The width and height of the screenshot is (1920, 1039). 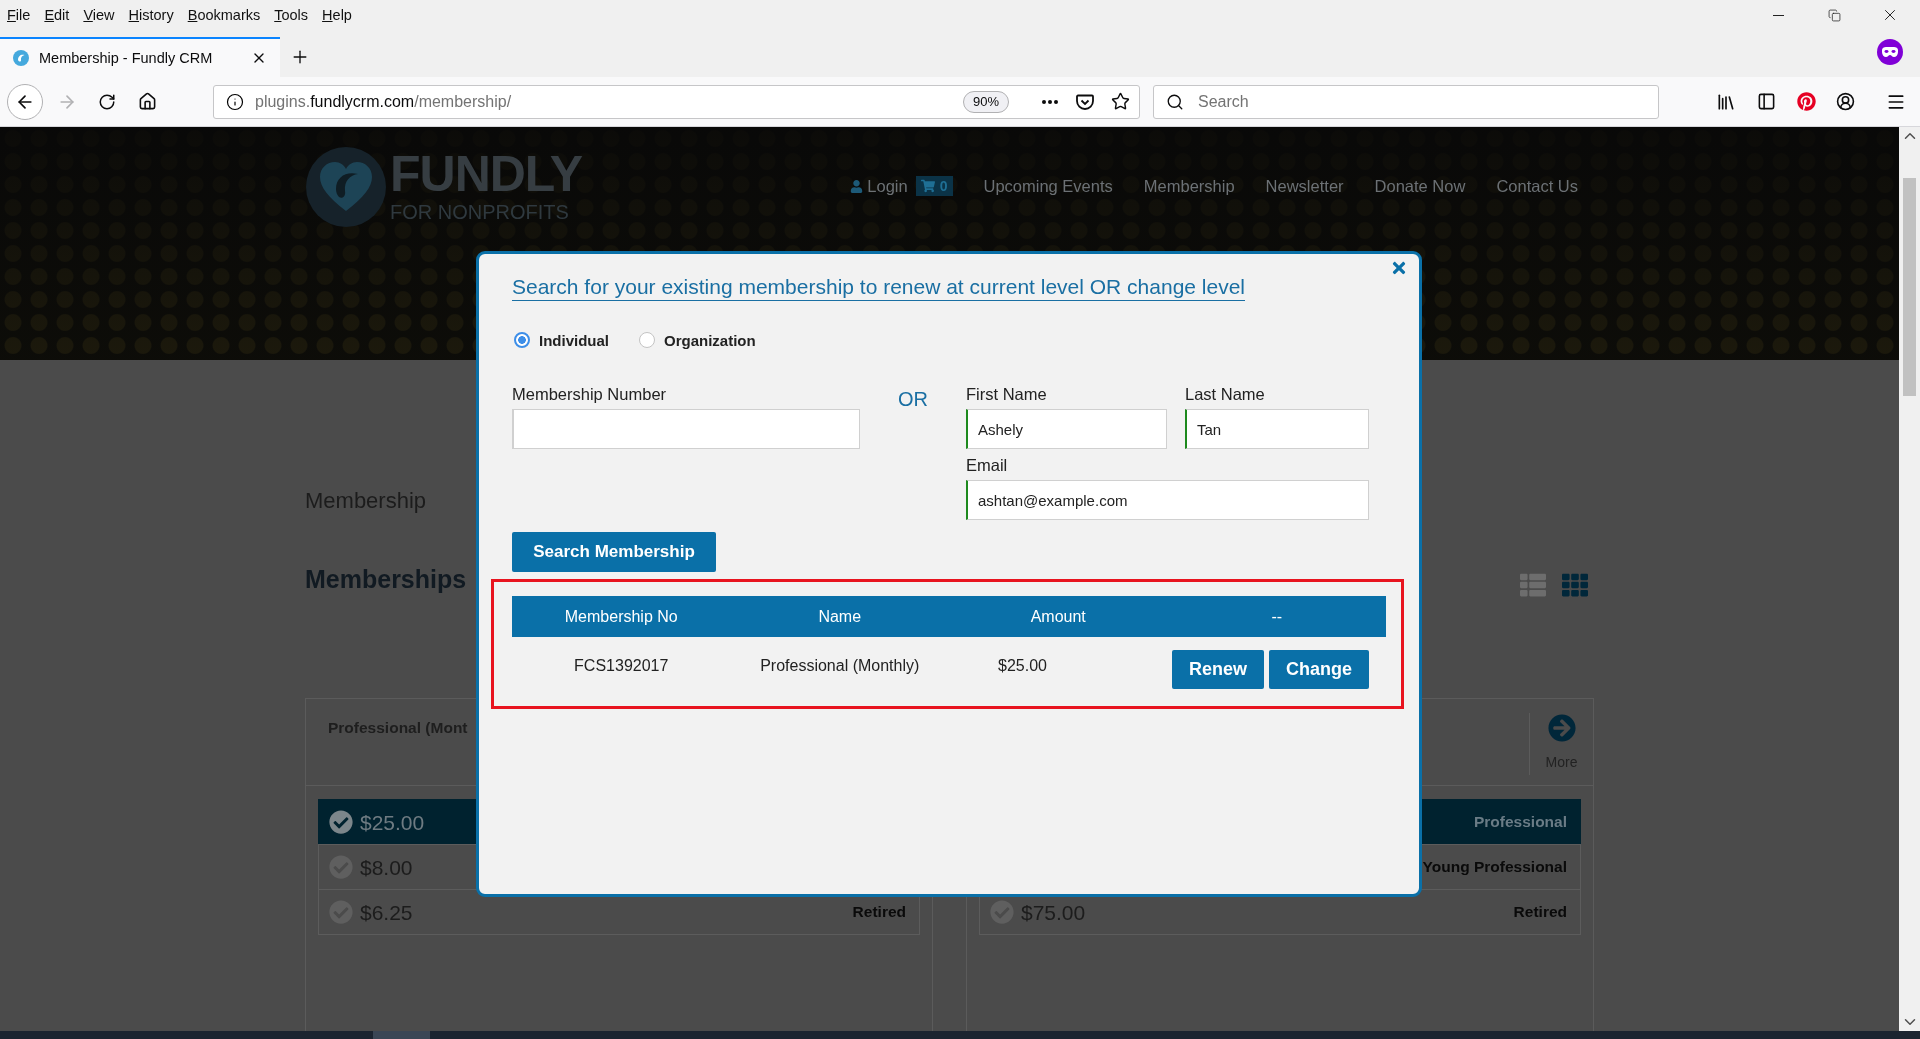 I want to click on column-header: Membership No, so click(x=621, y=616).